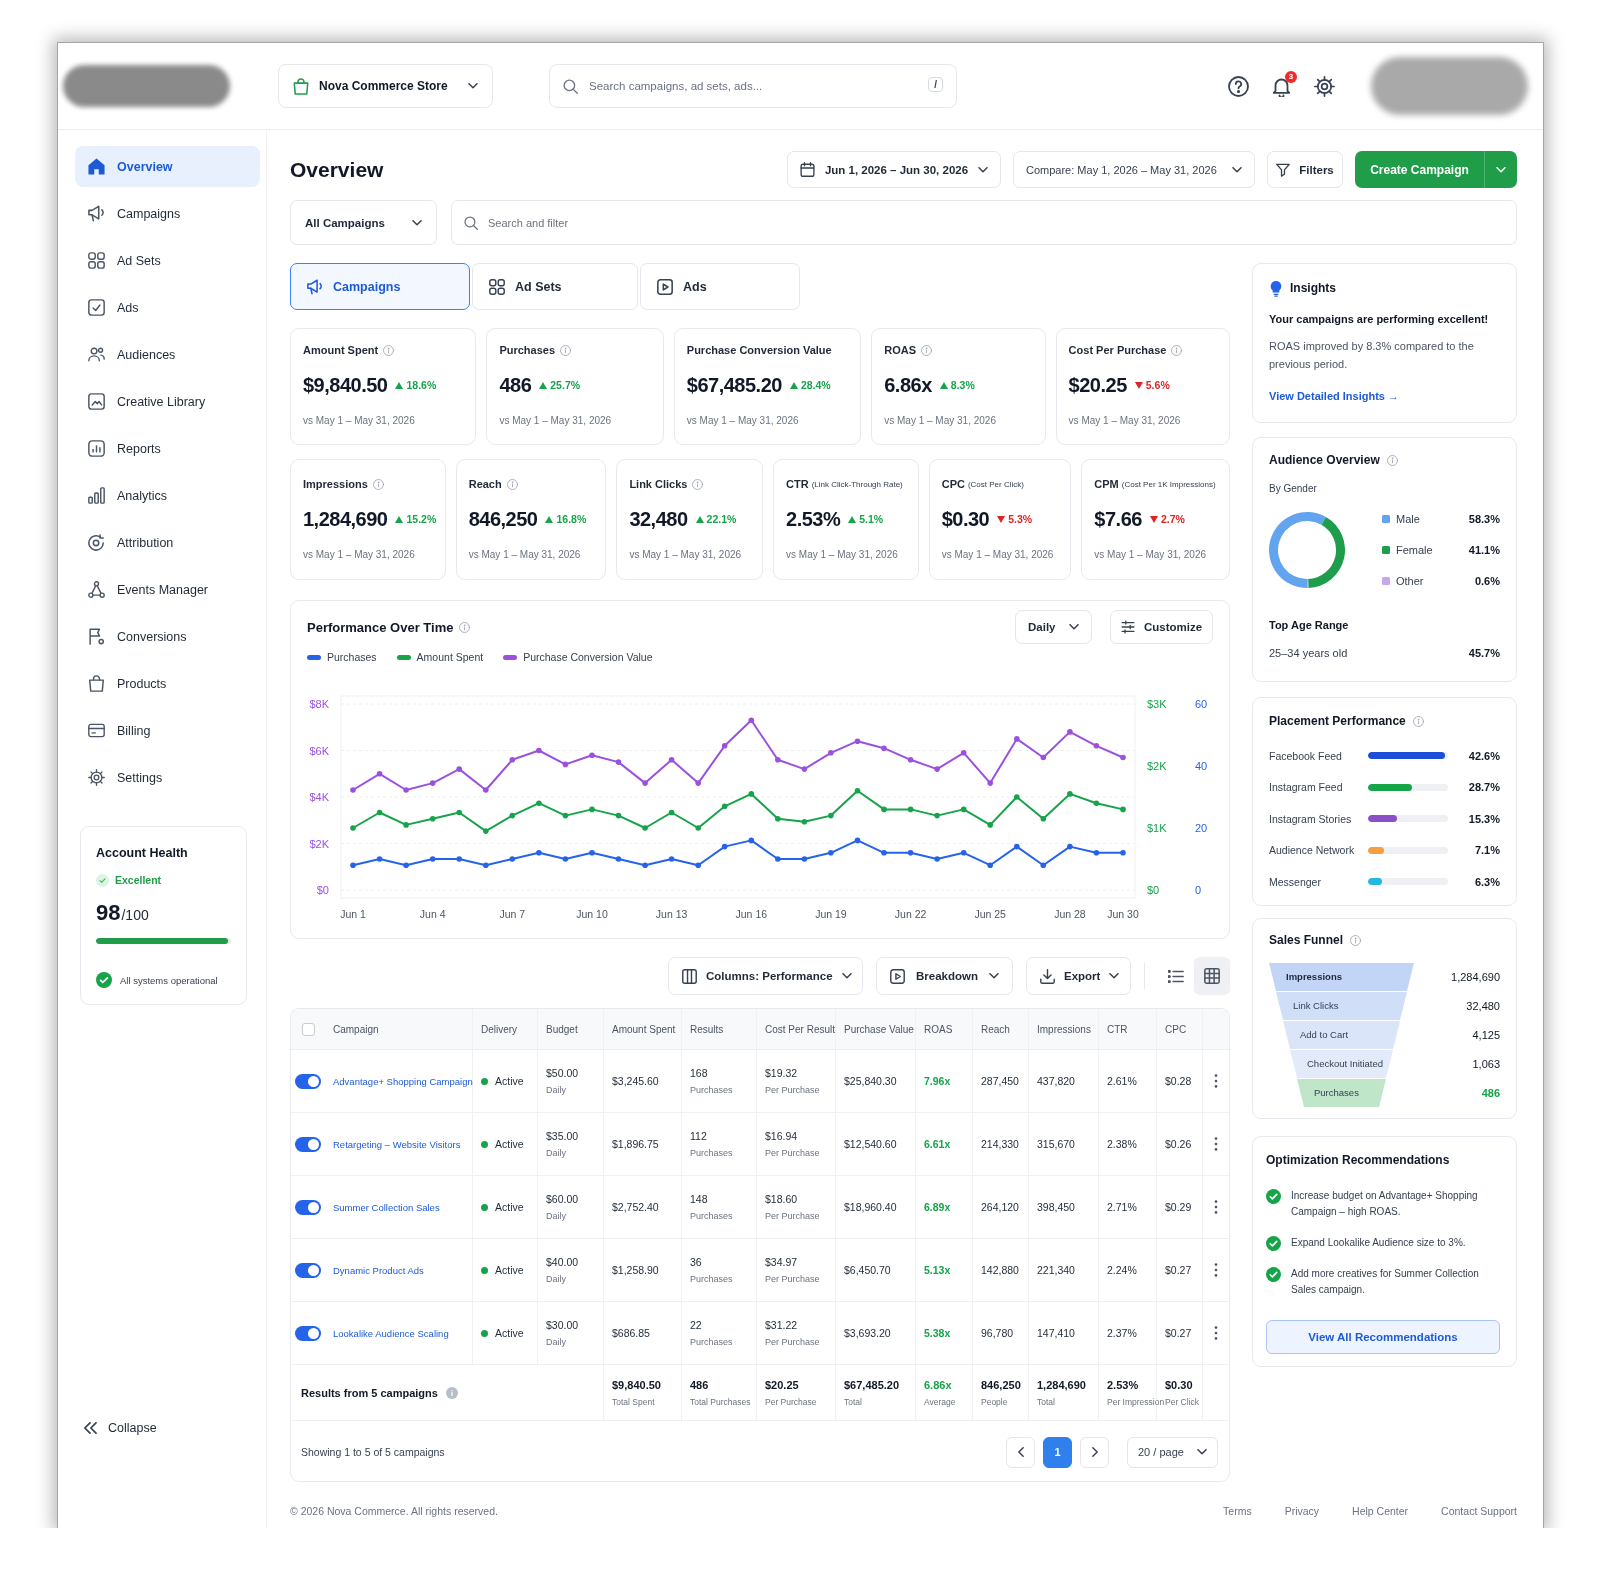  Describe the element at coordinates (167, 683) in the screenshot. I see `sidebar-item: Products` at that location.